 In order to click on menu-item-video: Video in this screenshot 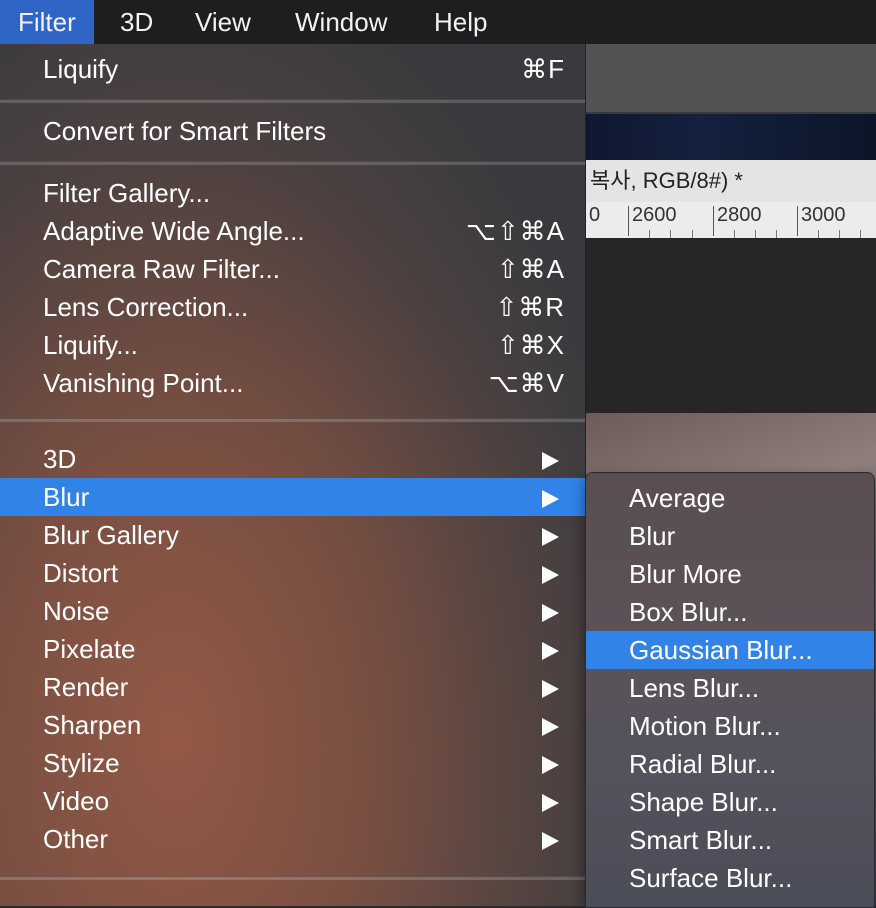, I will do `click(292, 801)`.